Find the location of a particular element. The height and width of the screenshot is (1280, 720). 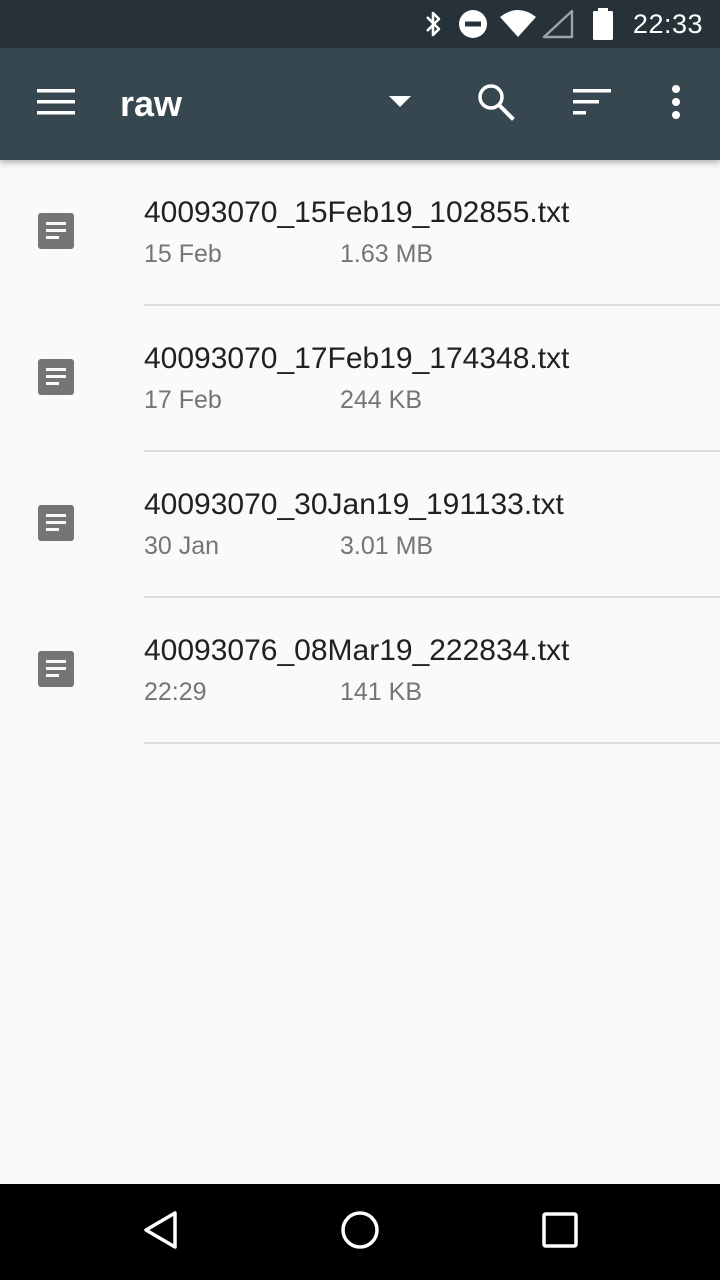

menu-icon is located at coordinates (56, 104).